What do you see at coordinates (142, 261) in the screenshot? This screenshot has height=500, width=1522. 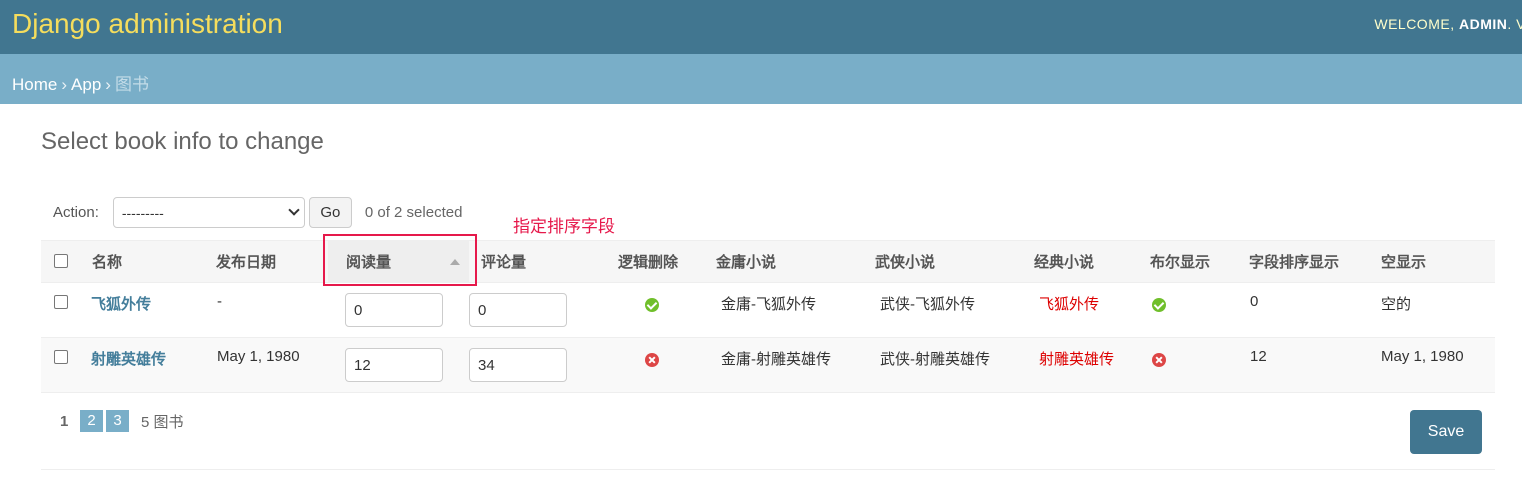 I see `column-header-name: 名称` at bounding box center [142, 261].